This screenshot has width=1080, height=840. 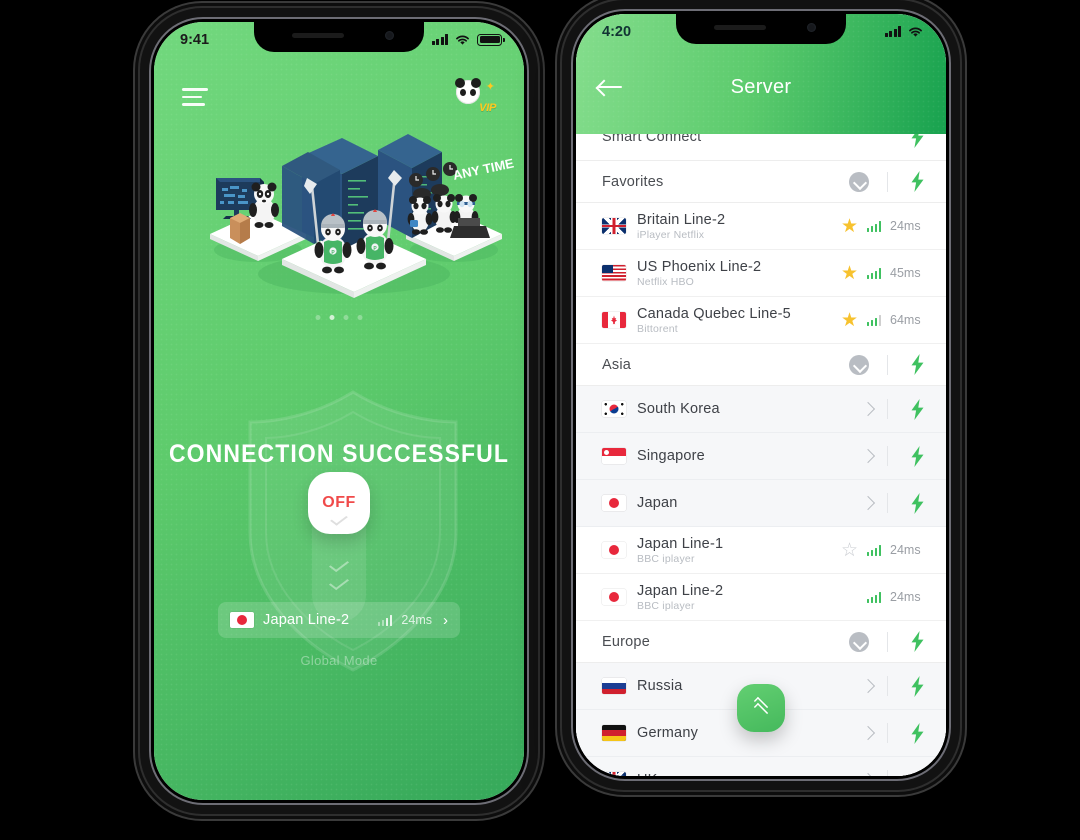 I want to click on cellular-bars-icon, so click(x=439, y=39).